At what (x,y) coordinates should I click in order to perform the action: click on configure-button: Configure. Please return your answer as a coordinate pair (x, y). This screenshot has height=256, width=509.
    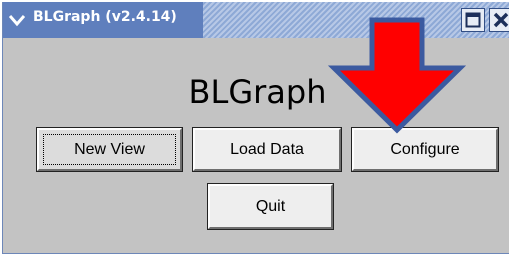
    Looking at the image, I should click on (425, 149).